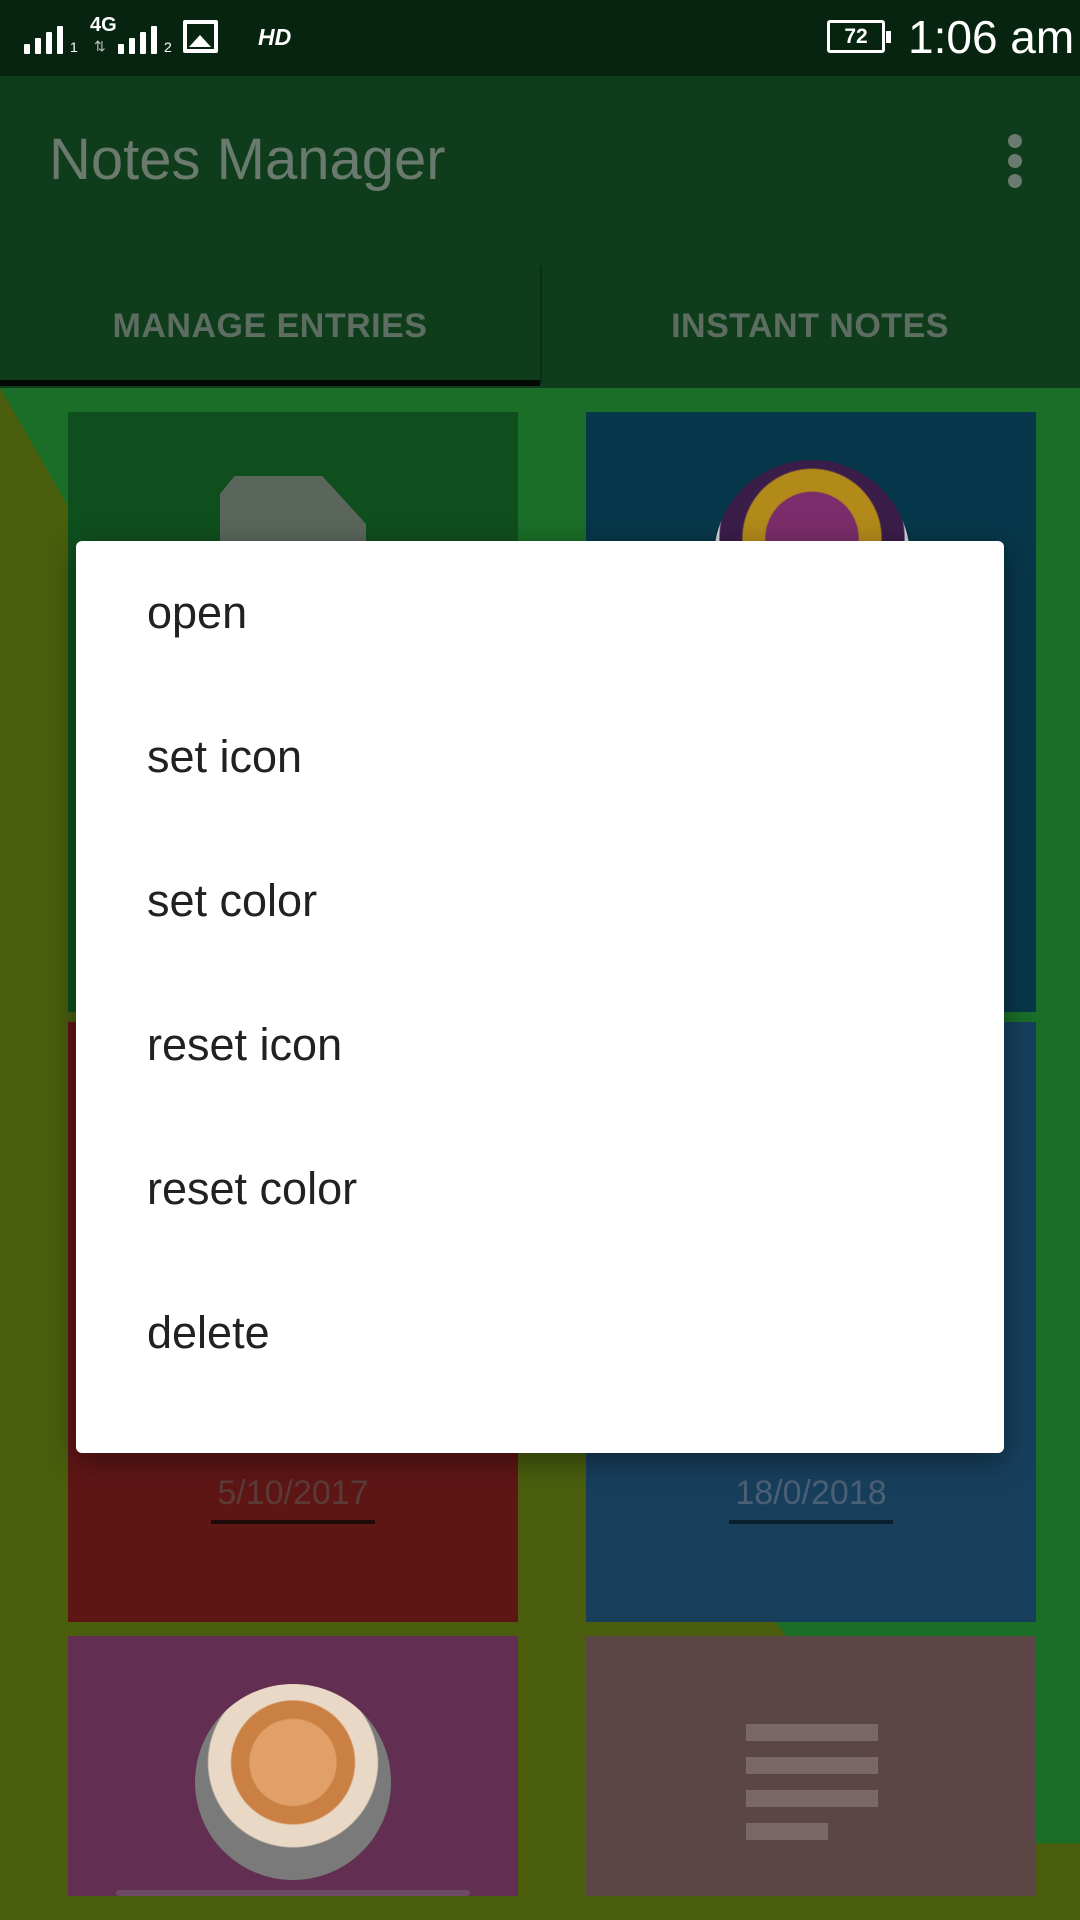 The image size is (1080, 1920). What do you see at coordinates (100, 46) in the screenshot?
I see `data-activity-icon: ⇅` at bounding box center [100, 46].